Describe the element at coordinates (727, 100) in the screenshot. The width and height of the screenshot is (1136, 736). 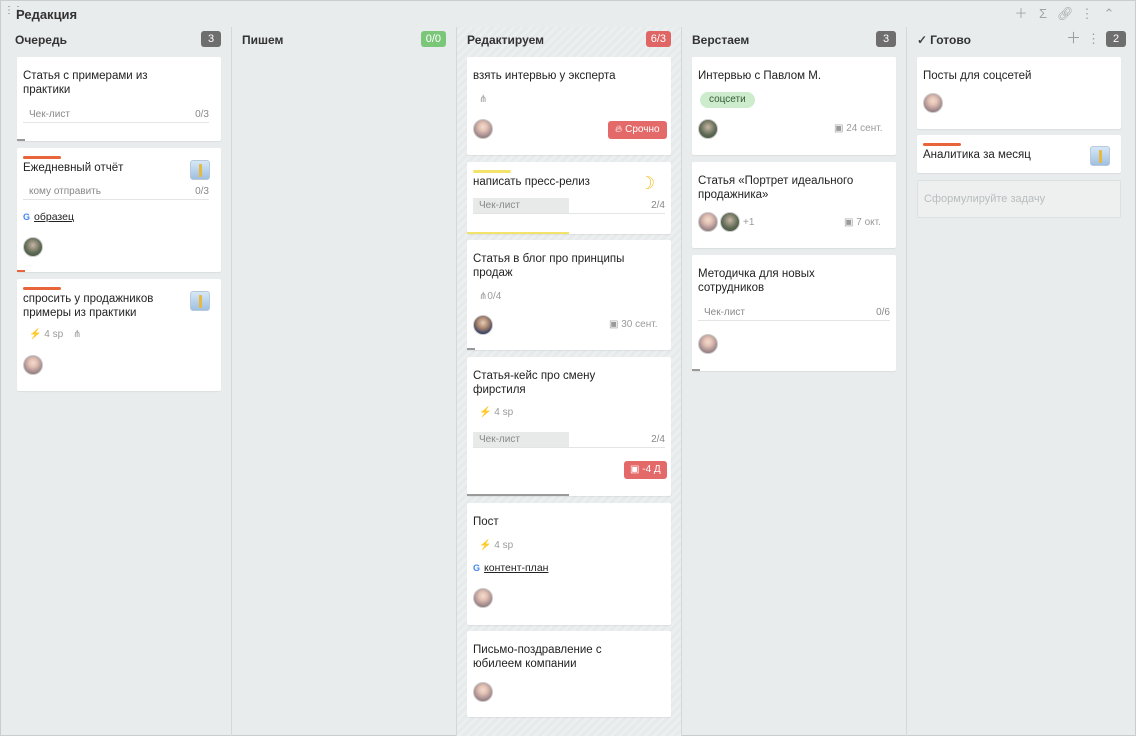
I see `tag-label: соцсети` at that location.